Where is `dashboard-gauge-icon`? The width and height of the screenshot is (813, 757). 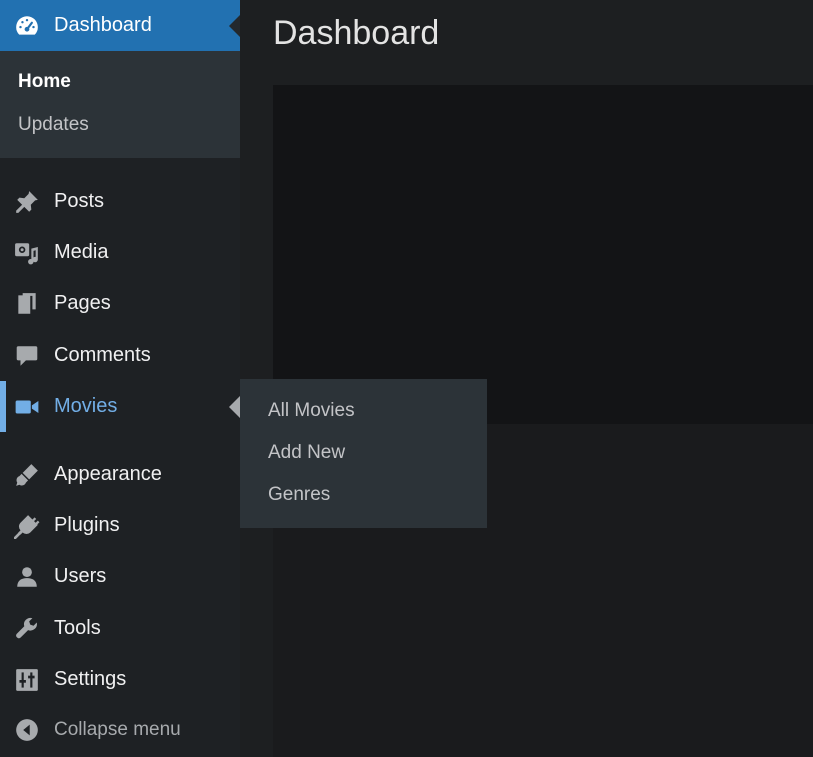
dashboard-gauge-icon is located at coordinates (27, 26).